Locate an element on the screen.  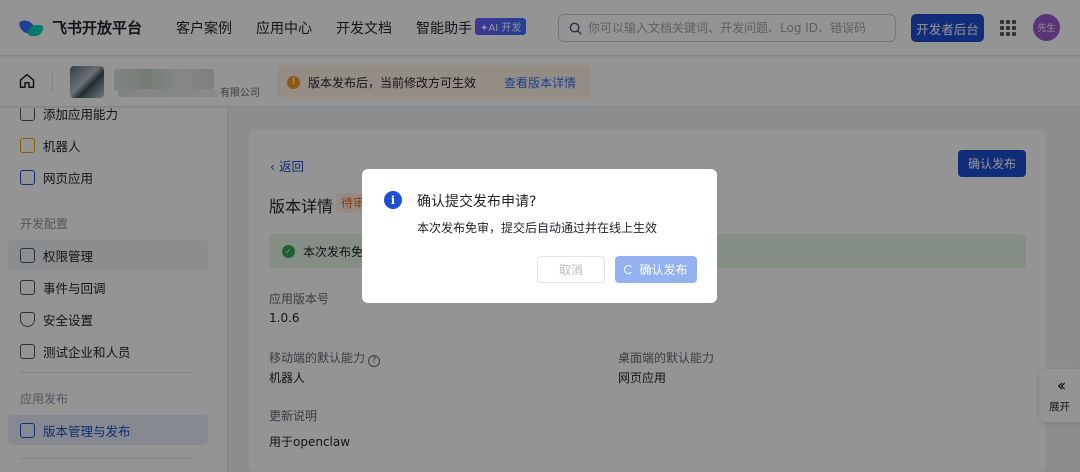
info-icon: i is located at coordinates (393, 200).